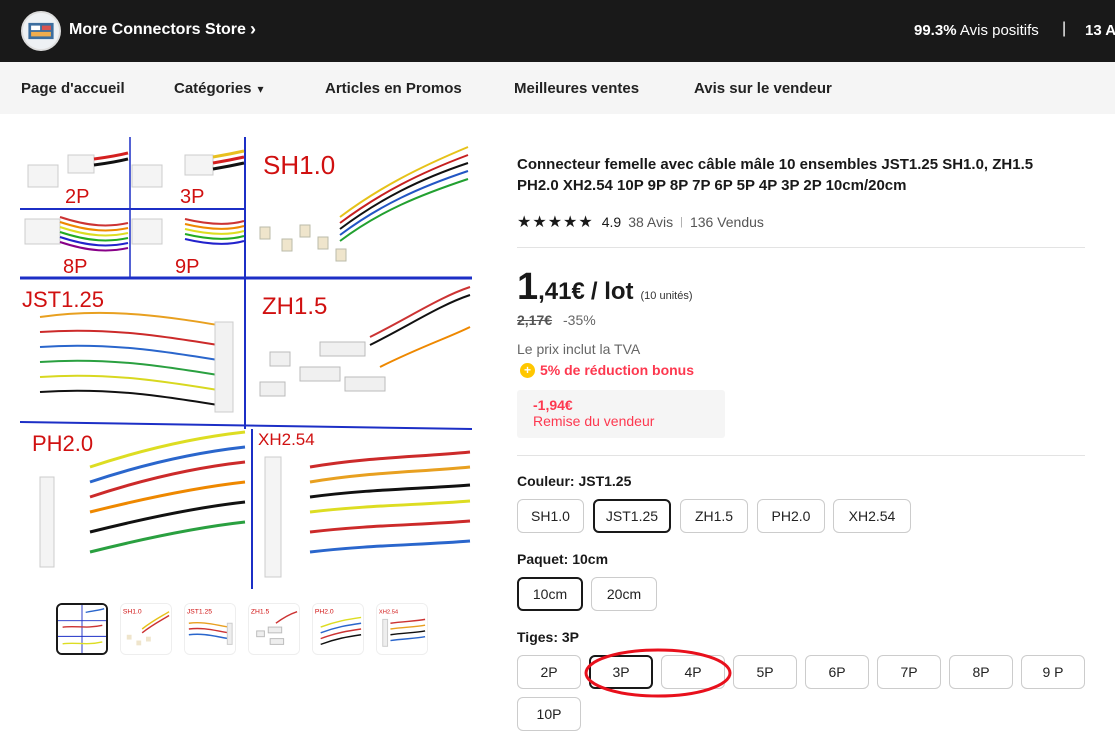 Image resolution: width=1115 pixels, height=753 pixels. I want to click on rating-row: ★★★★★ 4.9 38 Avis | 136 Vendus, so click(640, 222).